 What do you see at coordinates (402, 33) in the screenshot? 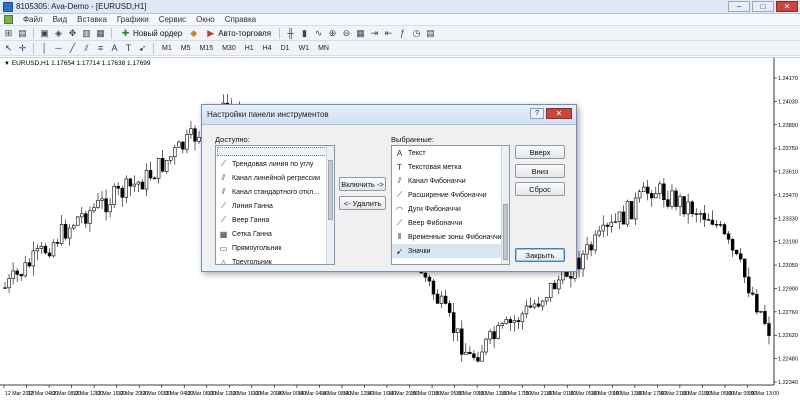
I see `indicators-icon: ƒ` at bounding box center [402, 33].